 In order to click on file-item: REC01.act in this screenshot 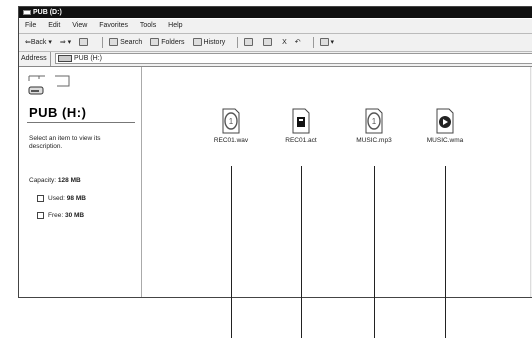, I will do `click(301, 126)`.